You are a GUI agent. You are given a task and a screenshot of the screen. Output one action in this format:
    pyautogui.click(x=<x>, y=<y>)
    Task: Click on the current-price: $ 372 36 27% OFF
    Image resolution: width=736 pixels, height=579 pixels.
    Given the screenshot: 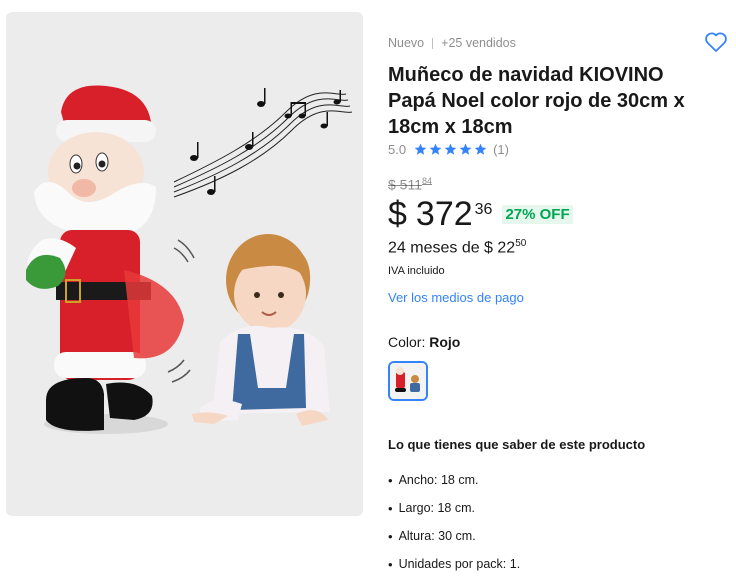 What is the action you would take?
    pyautogui.click(x=480, y=214)
    